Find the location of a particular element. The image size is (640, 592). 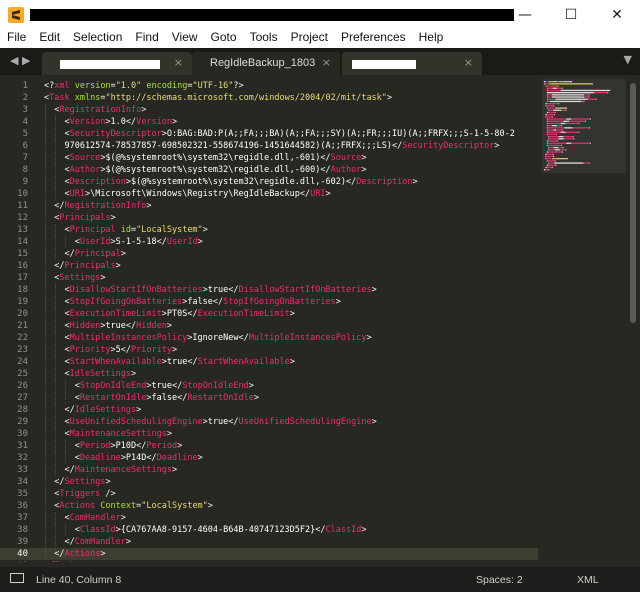

menu-file: File is located at coordinates (16, 39).